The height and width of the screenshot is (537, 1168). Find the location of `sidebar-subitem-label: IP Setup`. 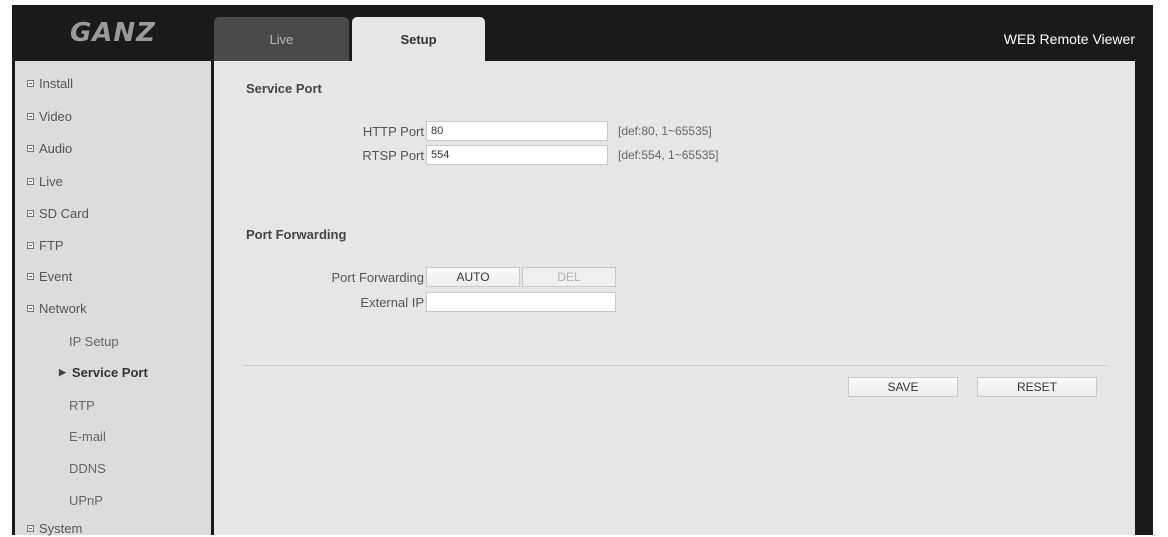

sidebar-subitem-label: IP Setup is located at coordinates (94, 341).